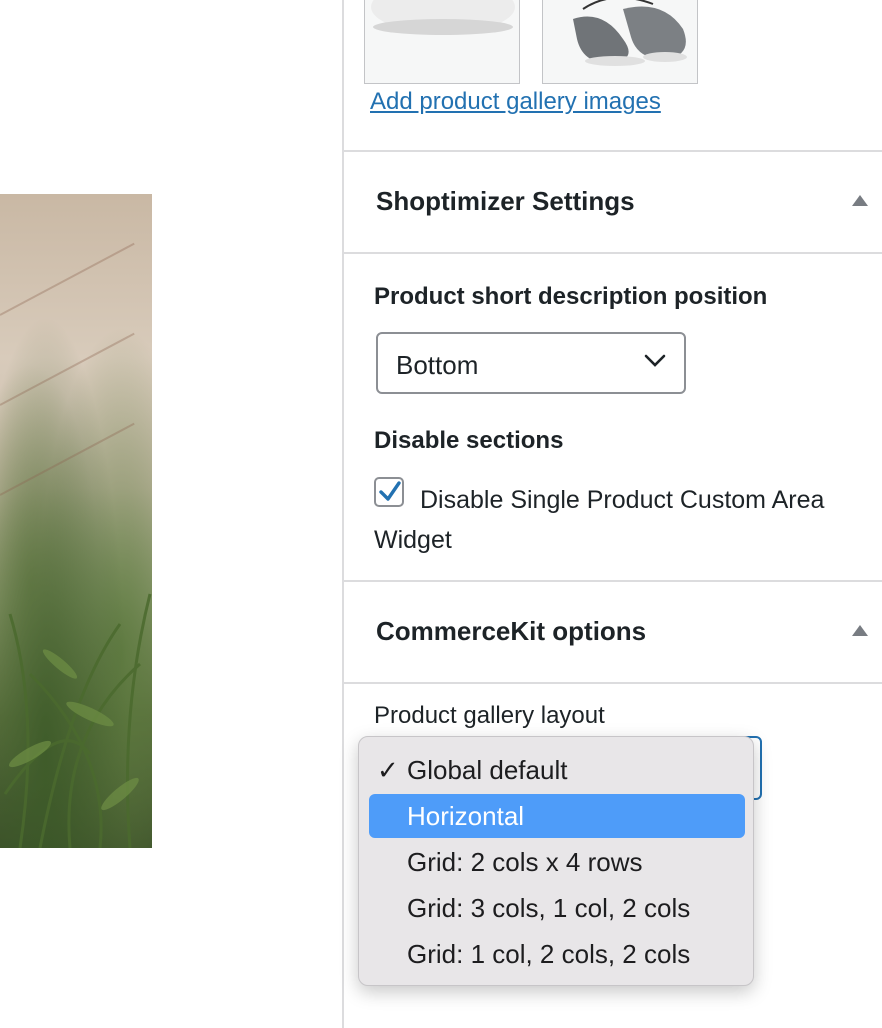 This screenshot has width=882, height=1028. What do you see at coordinates (571, 296) in the screenshot?
I see `short-description-position-label: Product short description position` at bounding box center [571, 296].